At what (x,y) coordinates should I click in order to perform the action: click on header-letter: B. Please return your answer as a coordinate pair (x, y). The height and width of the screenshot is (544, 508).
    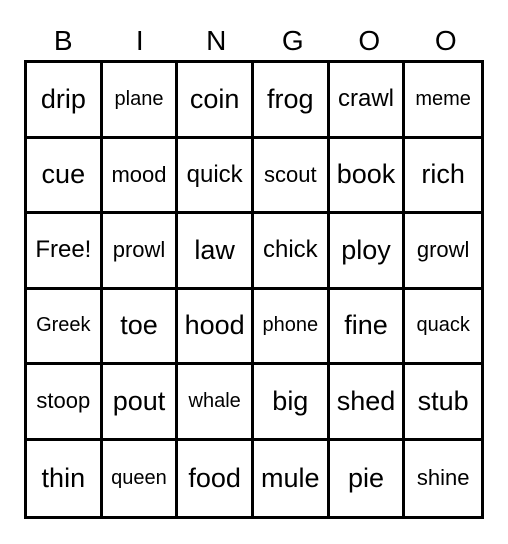
    Looking at the image, I should click on (63, 40).